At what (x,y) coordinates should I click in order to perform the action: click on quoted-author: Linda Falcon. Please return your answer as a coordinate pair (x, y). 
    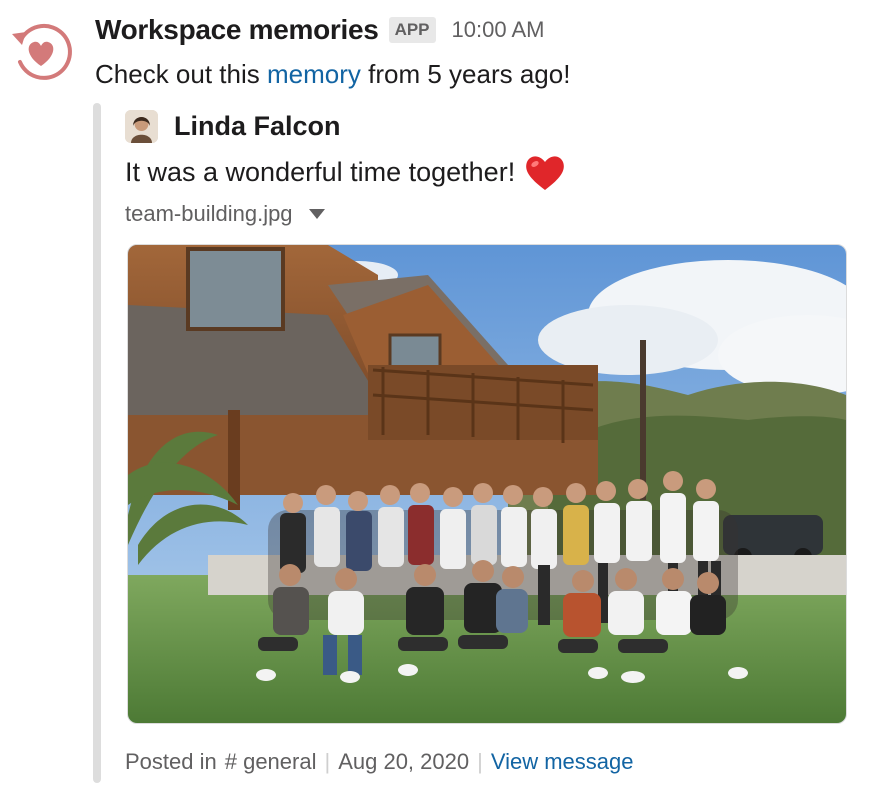
    Looking at the image, I should click on (233, 126).